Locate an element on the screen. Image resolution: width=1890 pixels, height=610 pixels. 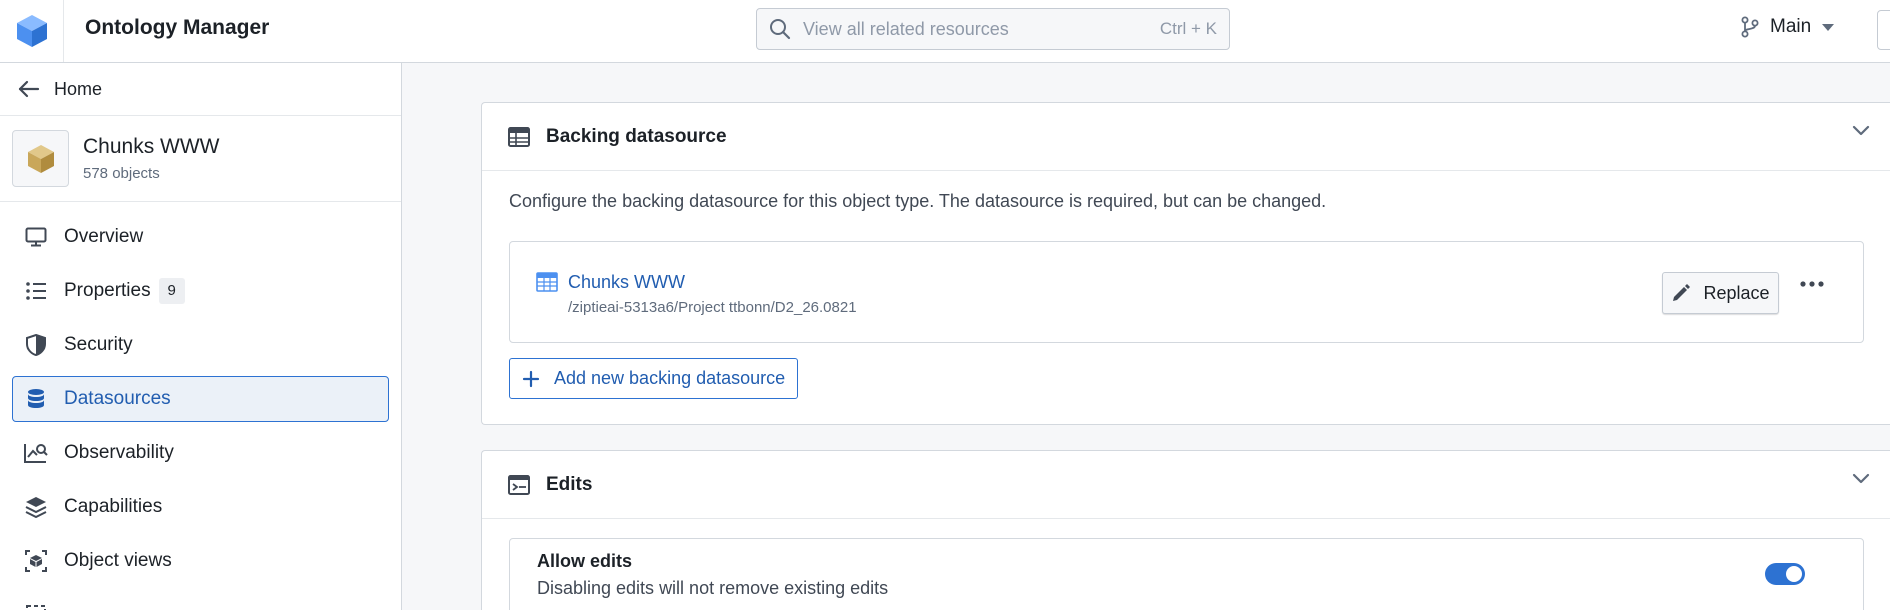
sidebar-item-object-views: Object views is located at coordinates (200, 561).